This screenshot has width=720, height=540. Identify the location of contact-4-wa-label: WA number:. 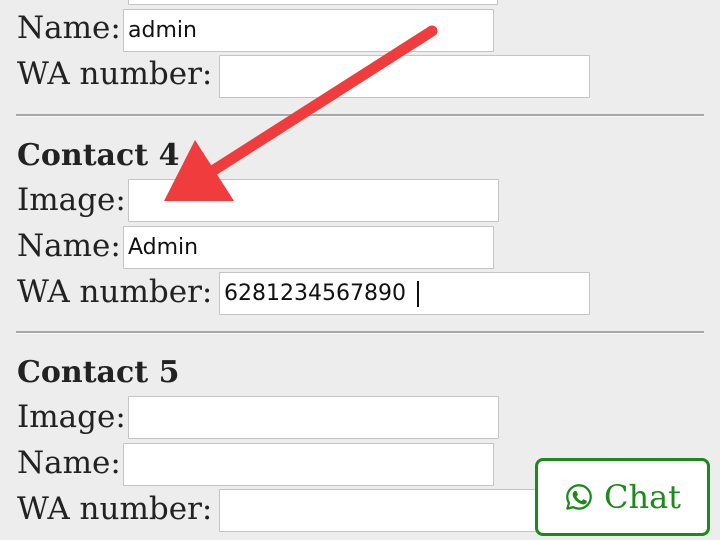
(115, 292).